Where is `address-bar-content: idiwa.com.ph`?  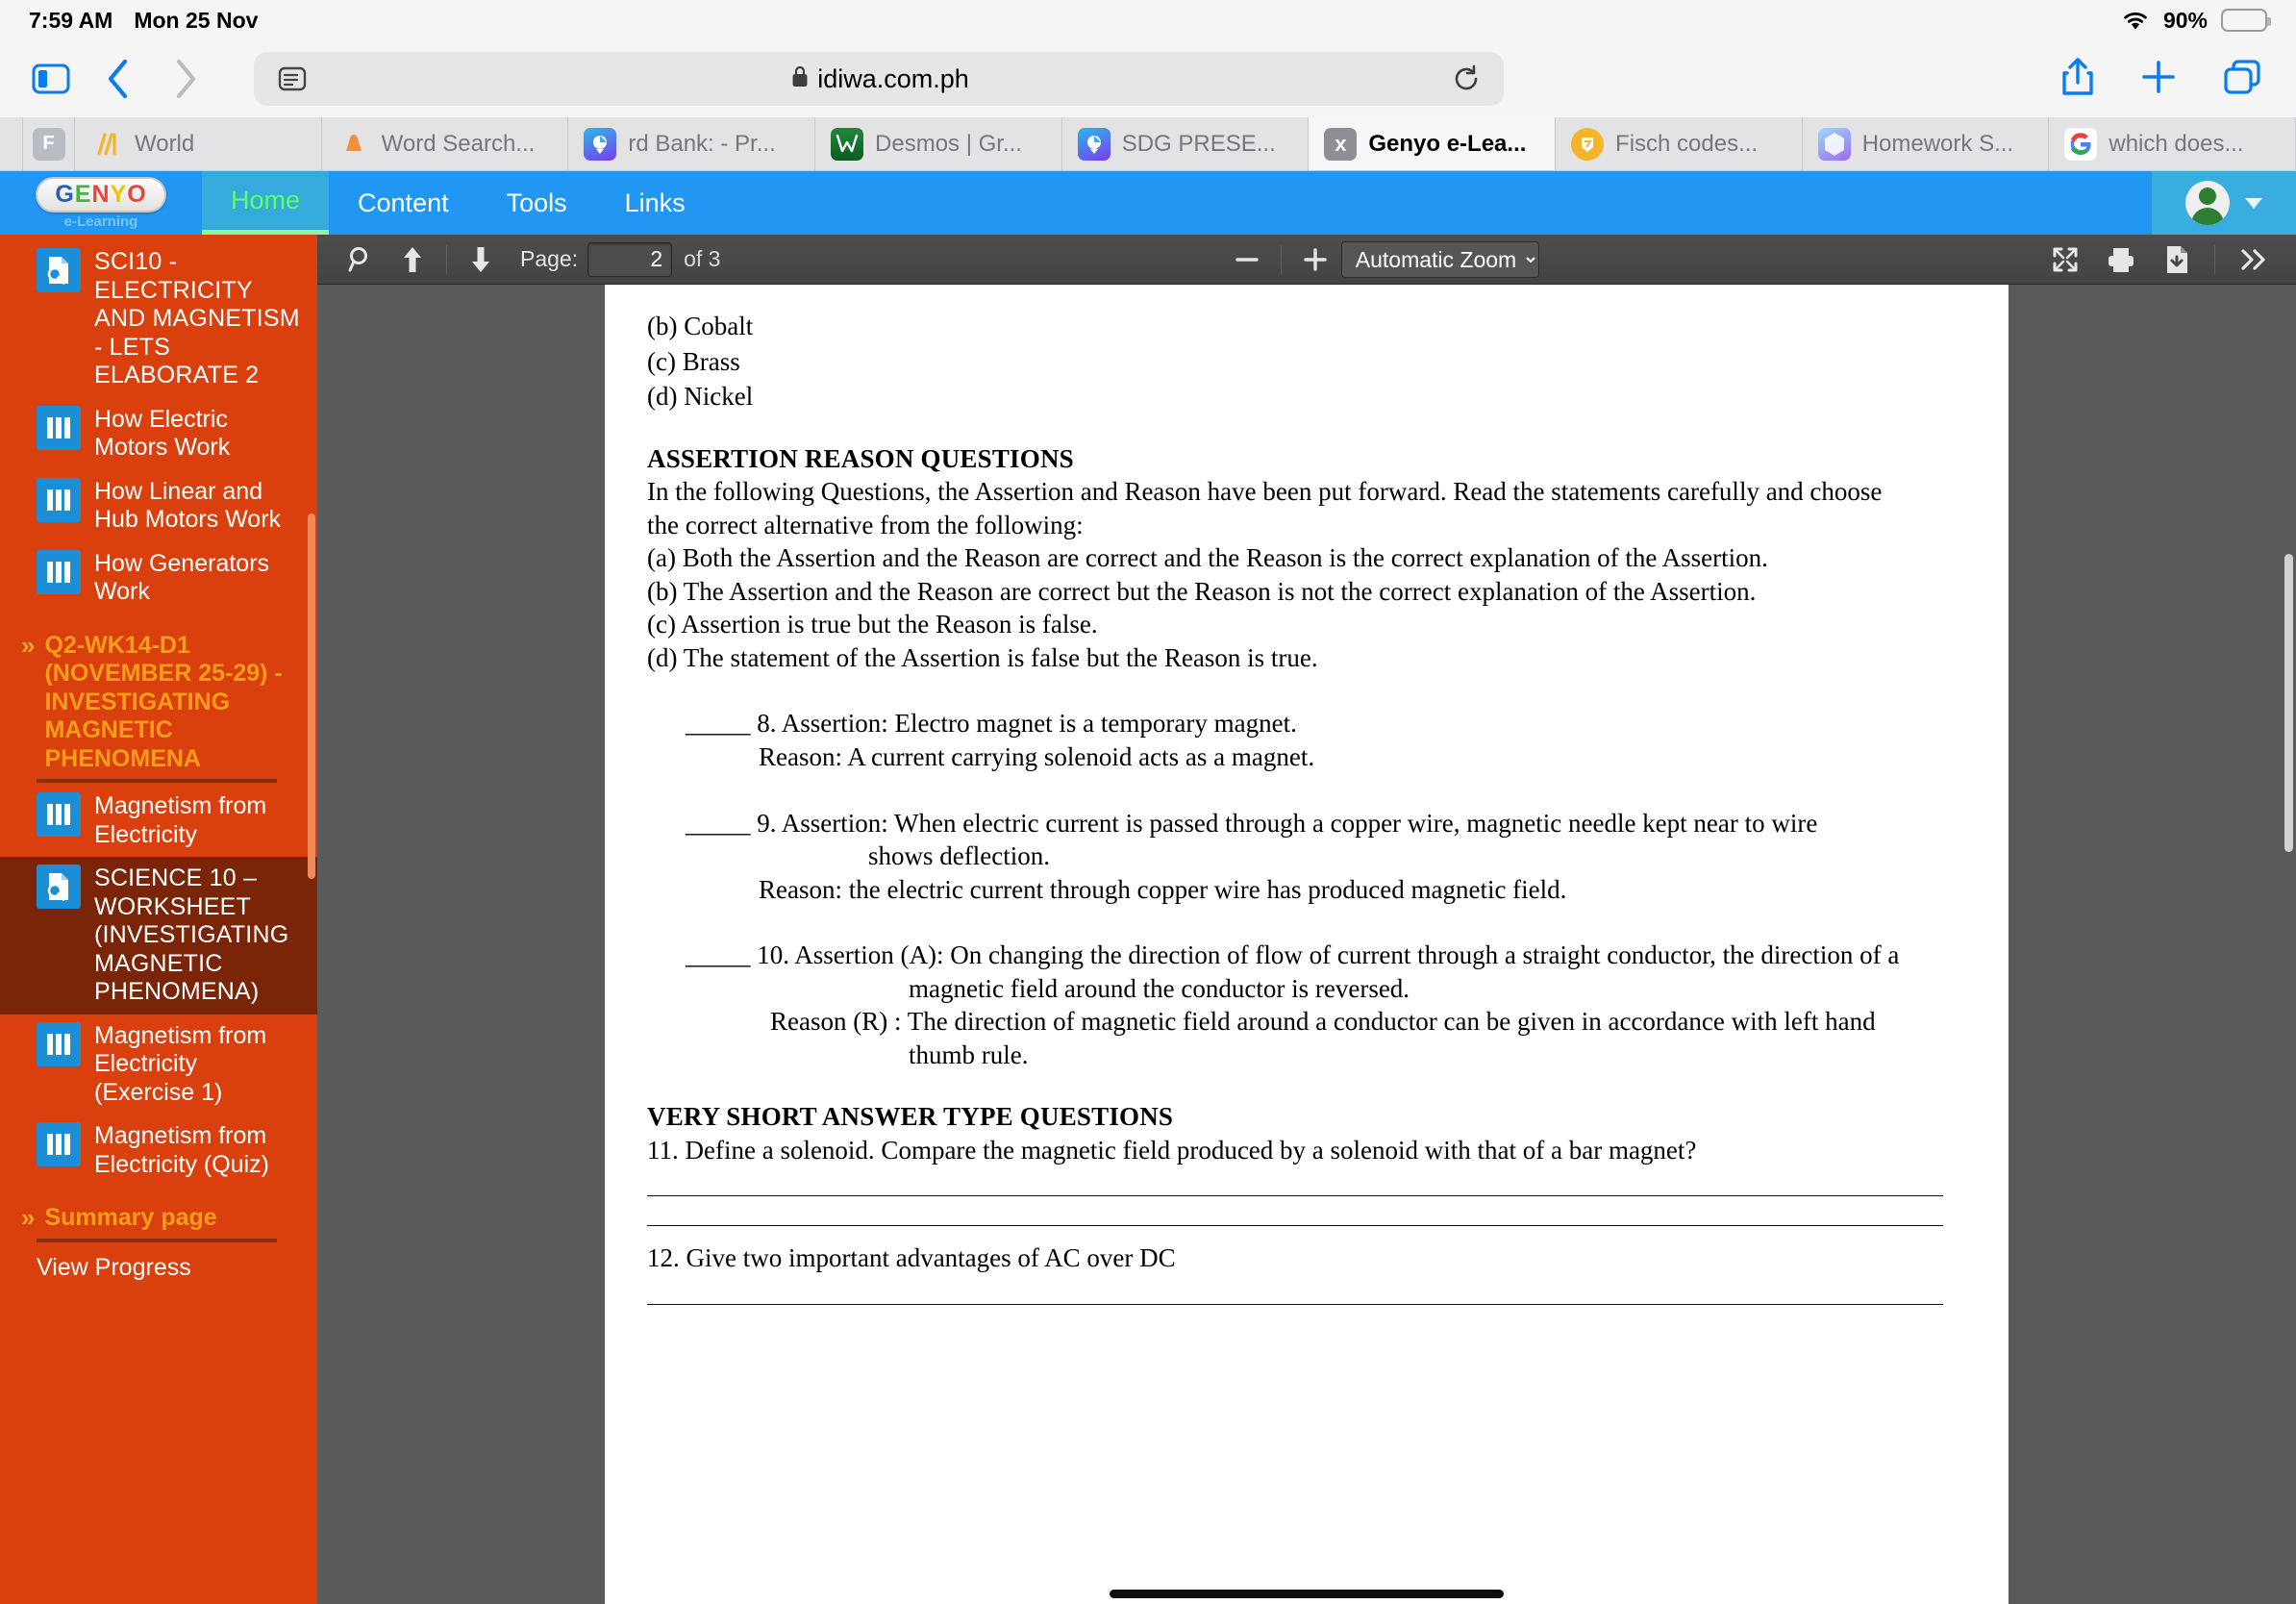
address-bar-content: idiwa.com.ph is located at coordinates (880, 79).